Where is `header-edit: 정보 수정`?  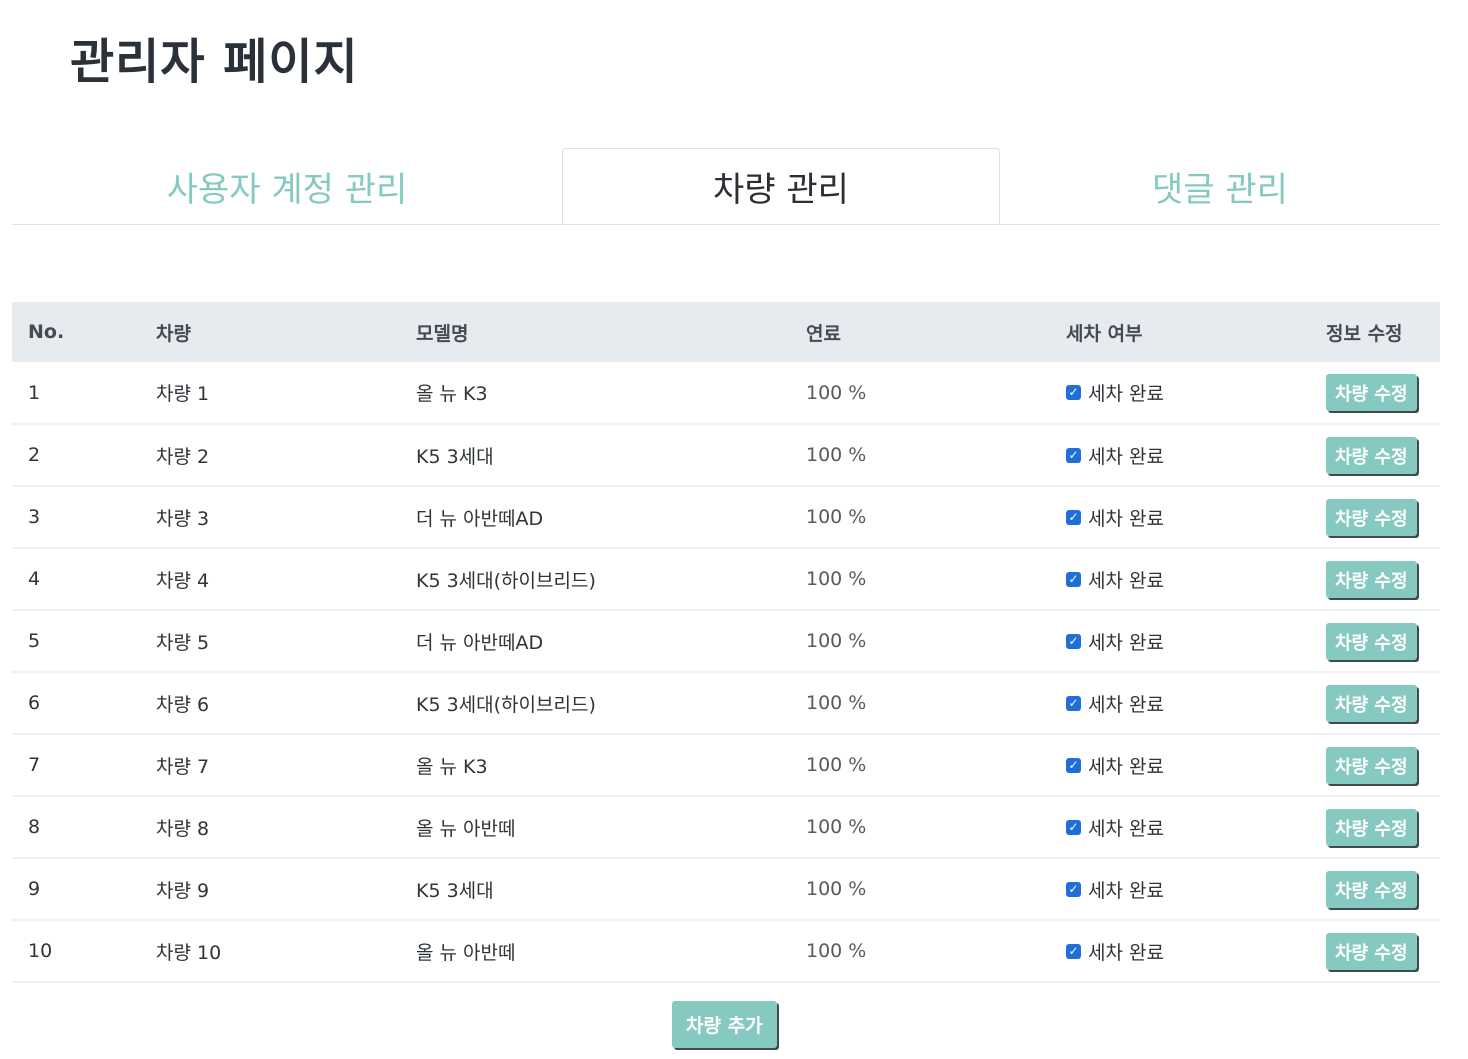 header-edit: 정보 수정 is located at coordinates (1364, 333).